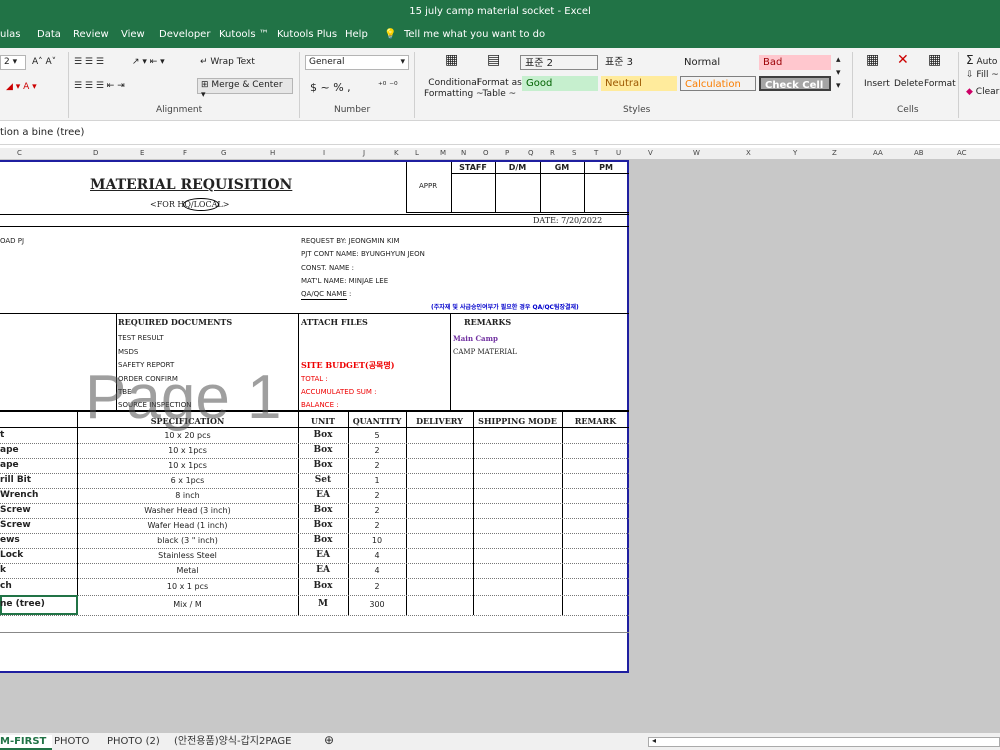 This screenshot has width=1000, height=750. Describe the element at coordinates (324, 153) in the screenshot. I see `col-header: I` at that location.